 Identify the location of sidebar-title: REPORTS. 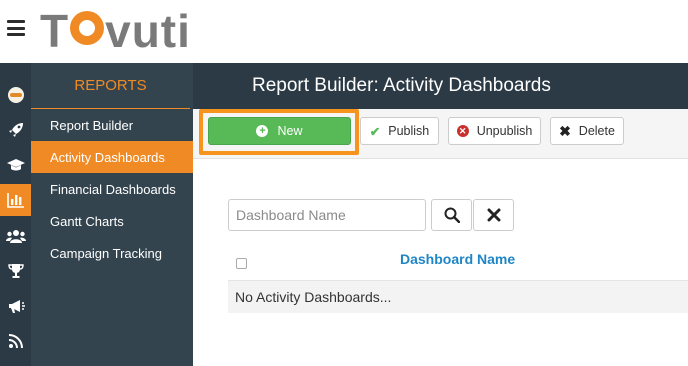
(110, 86).